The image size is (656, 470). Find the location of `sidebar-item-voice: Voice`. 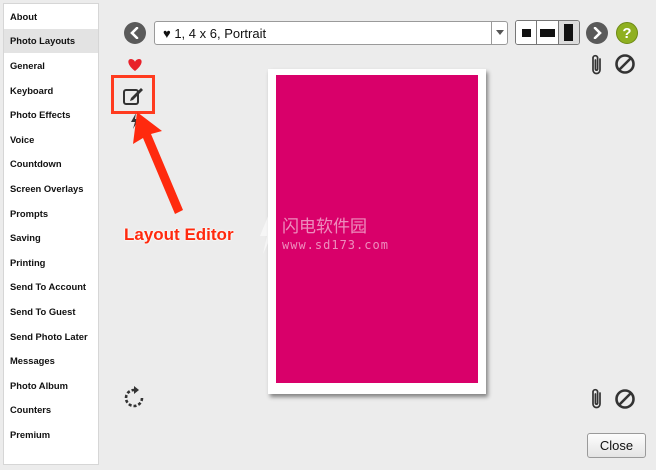

sidebar-item-voice: Voice is located at coordinates (51, 139).